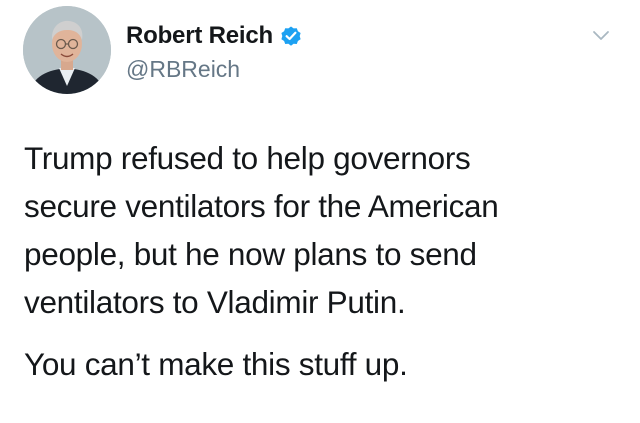 The height and width of the screenshot is (423, 640). I want to click on author-name-row: Robert Reich, so click(214, 36).